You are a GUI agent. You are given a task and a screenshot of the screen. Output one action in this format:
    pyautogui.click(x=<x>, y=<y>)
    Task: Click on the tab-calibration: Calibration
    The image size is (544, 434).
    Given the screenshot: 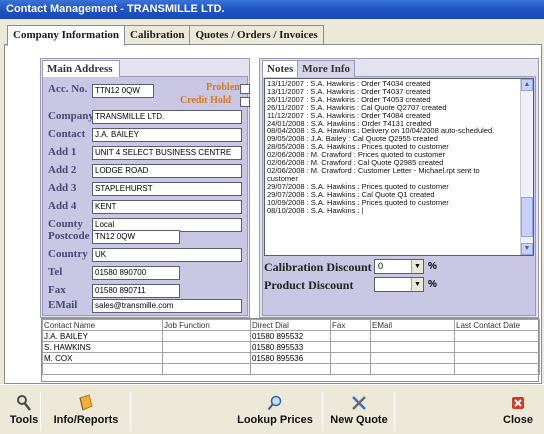 What is the action you would take?
    pyautogui.click(x=157, y=35)
    